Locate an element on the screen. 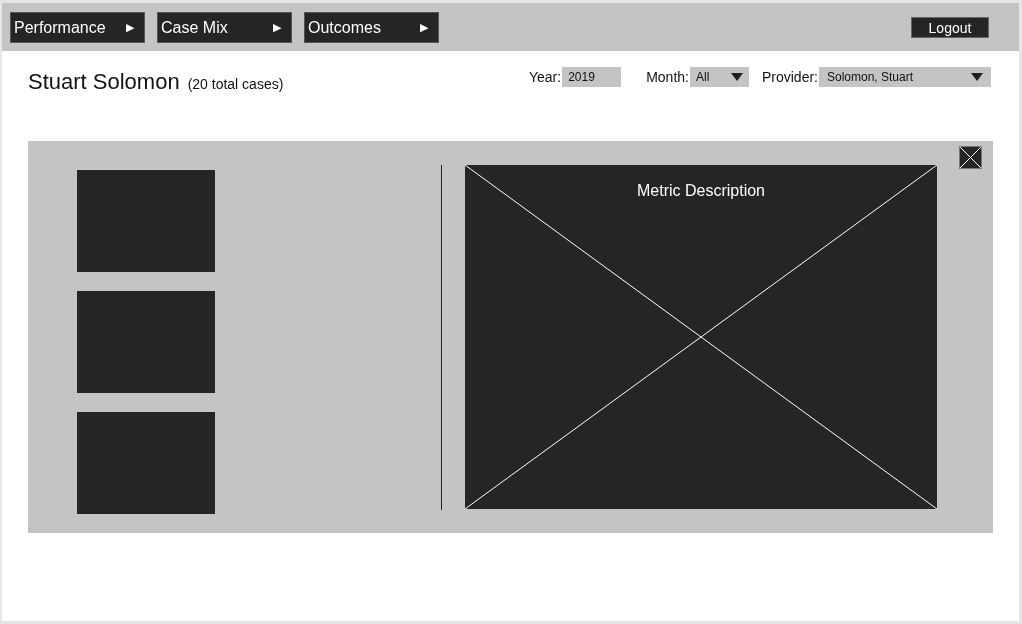 The width and height of the screenshot is (1022, 624). logout-button: Logout is located at coordinates (950, 27).